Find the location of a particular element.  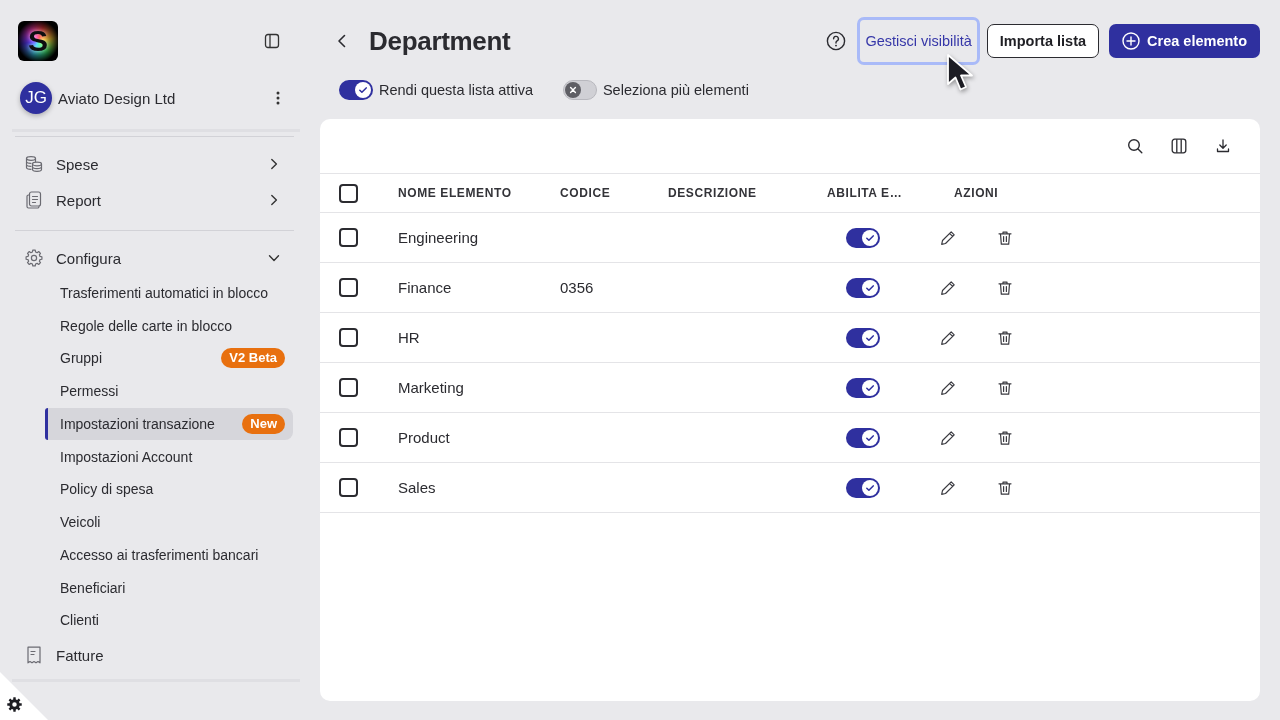

nav-item: Configura is located at coordinates (156, 258).